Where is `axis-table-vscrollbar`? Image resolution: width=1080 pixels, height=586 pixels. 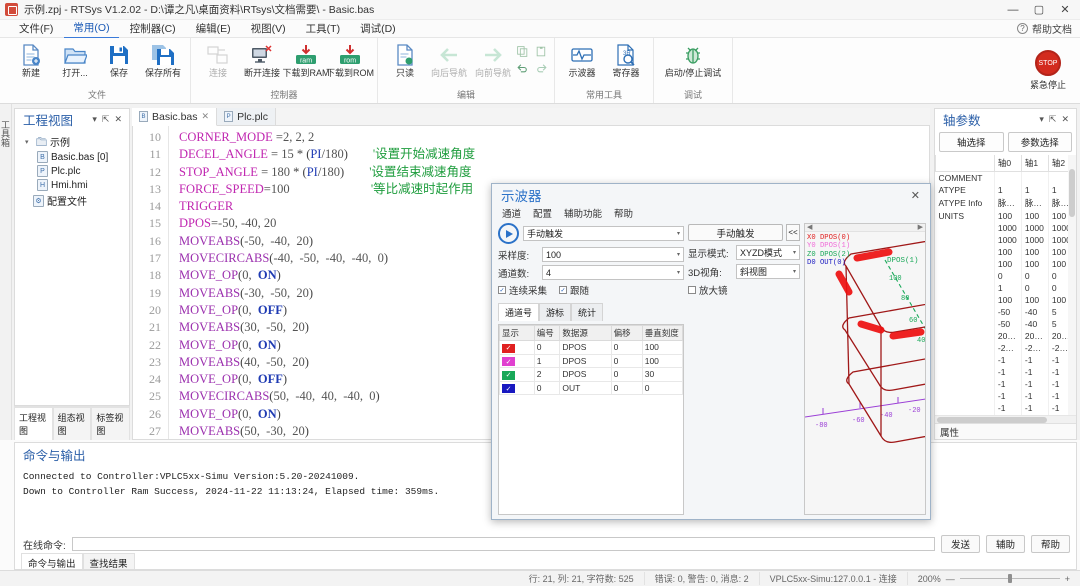 axis-table-vscrollbar is located at coordinates (1072, 285).